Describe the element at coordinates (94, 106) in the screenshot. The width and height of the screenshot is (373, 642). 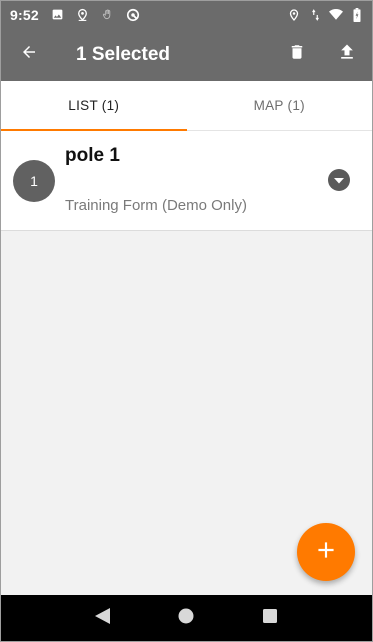
I see `tab-list: LIST (1)` at that location.